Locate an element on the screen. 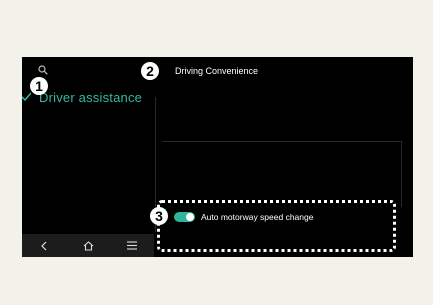  callout-1: 1 is located at coordinates (39, 86).